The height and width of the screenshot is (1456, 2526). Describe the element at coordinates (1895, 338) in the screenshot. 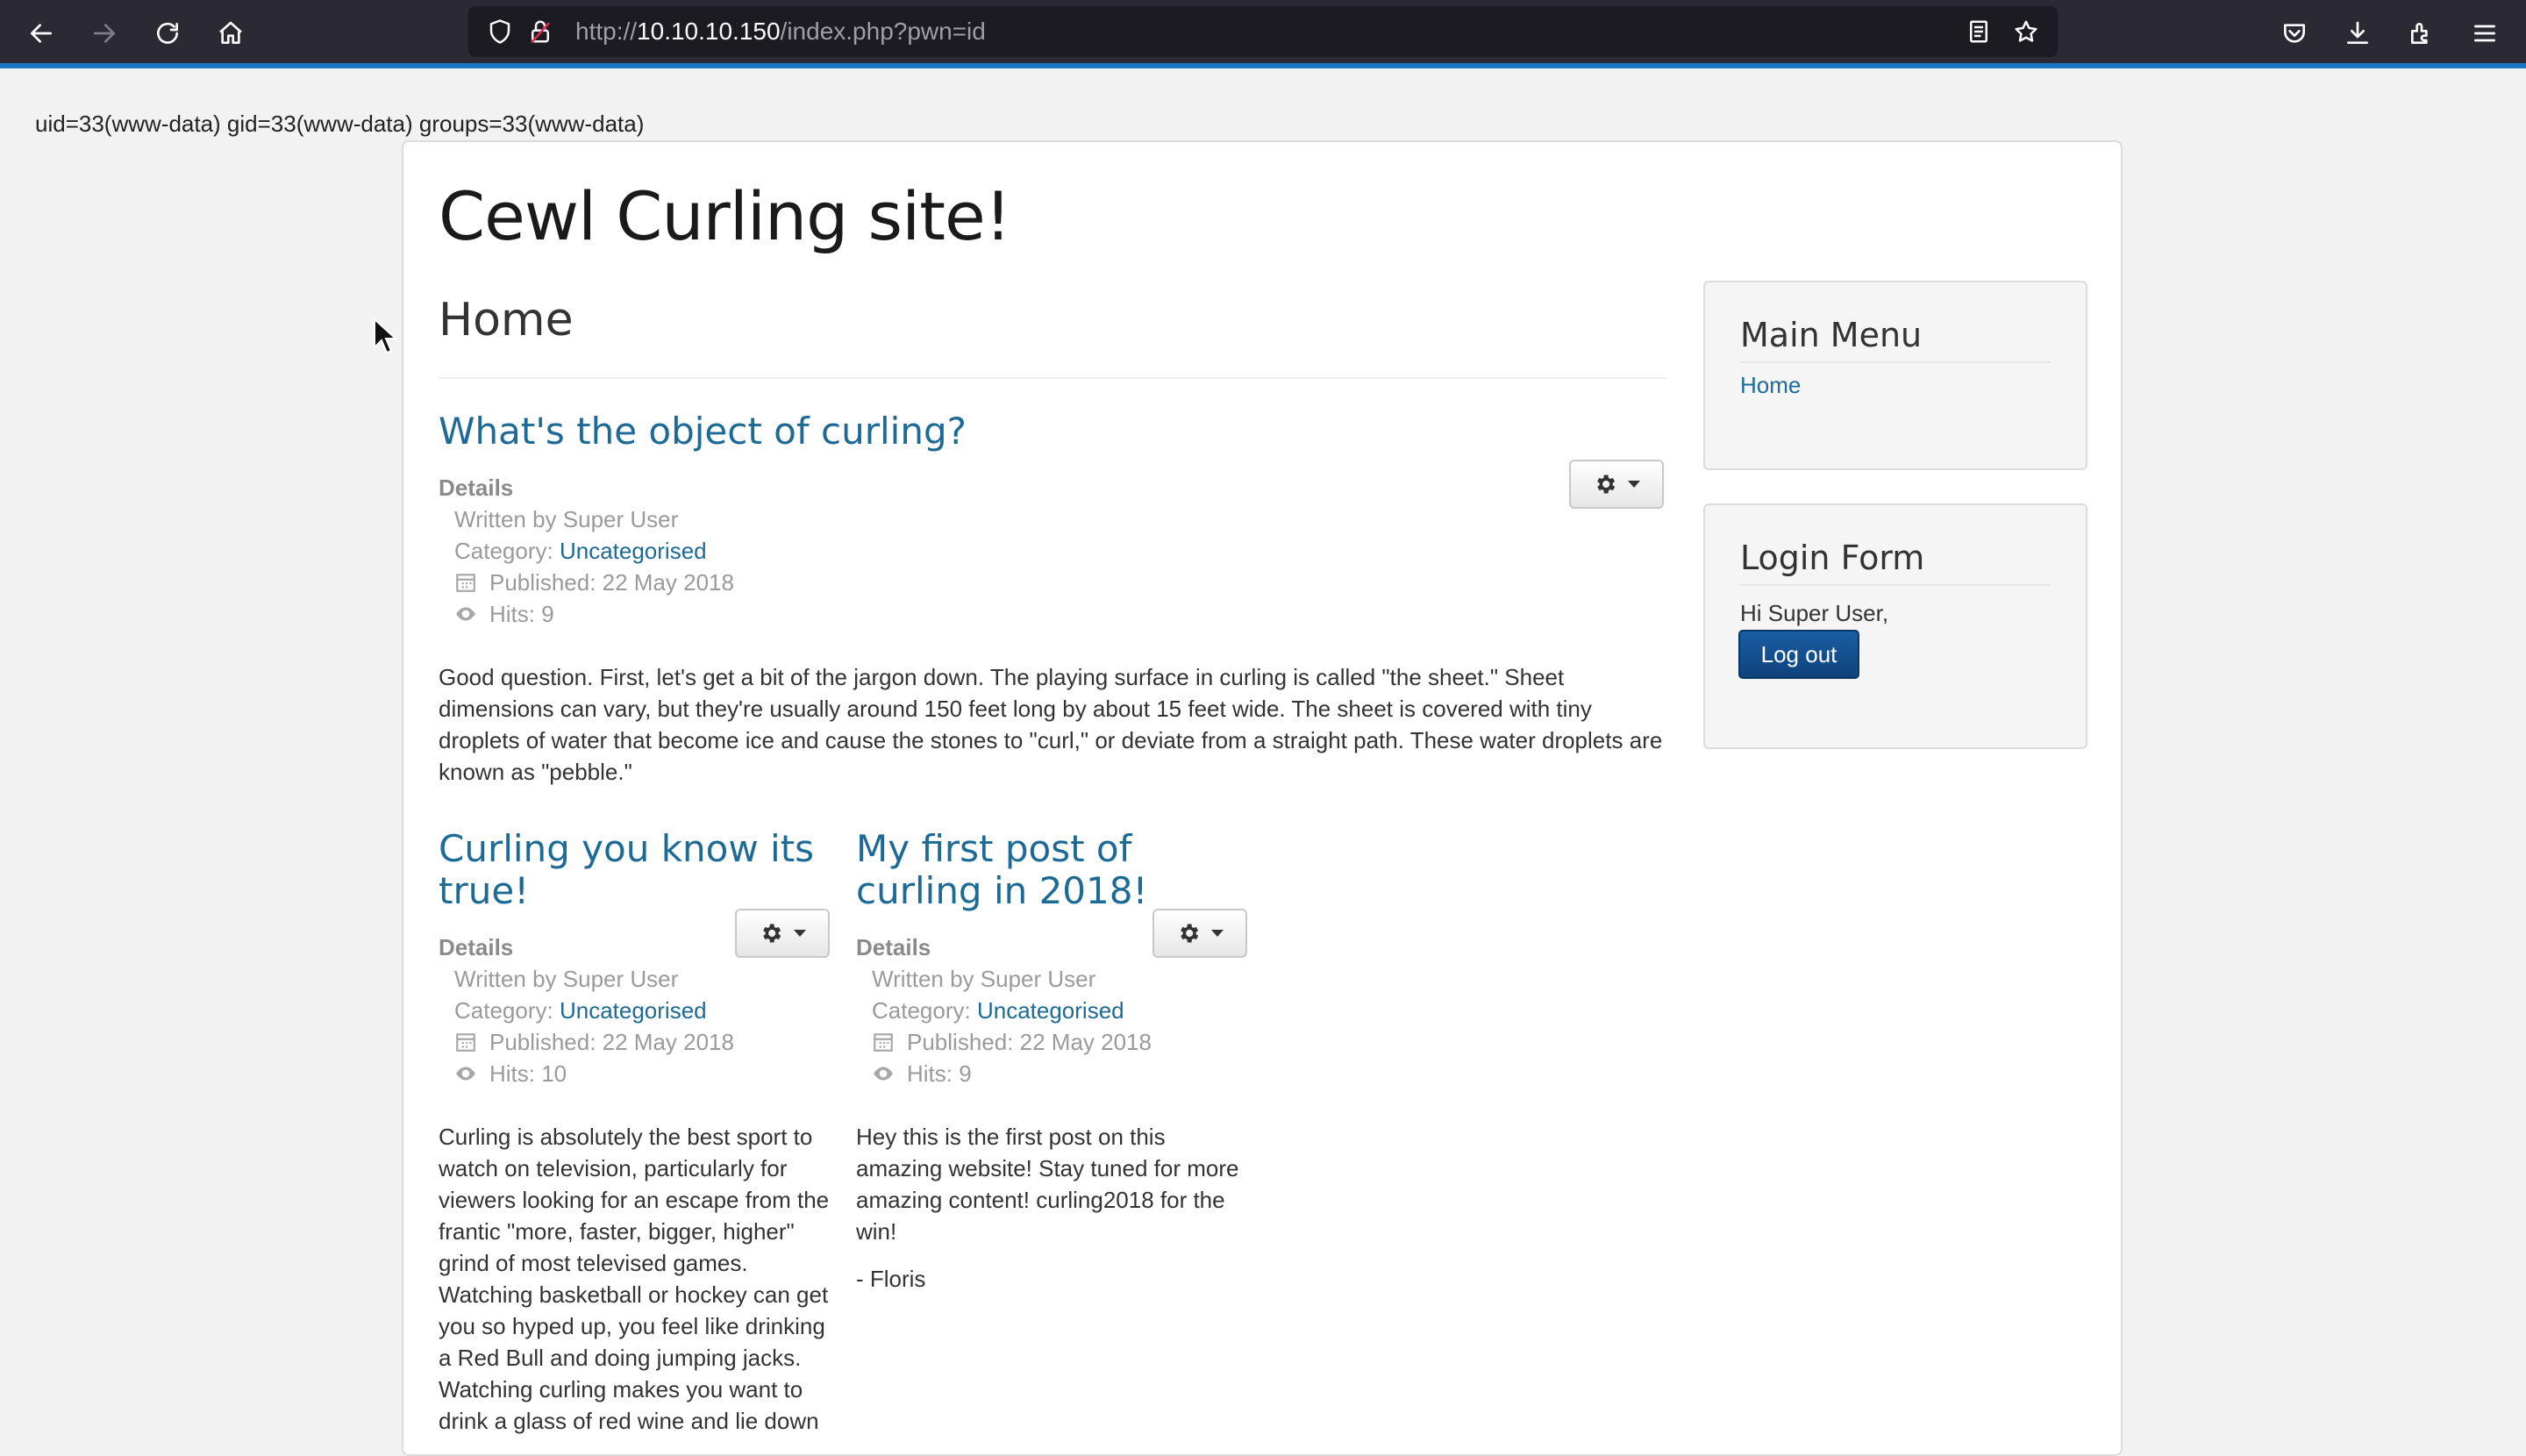

I see `main-menu-title: Main Menu` at that location.